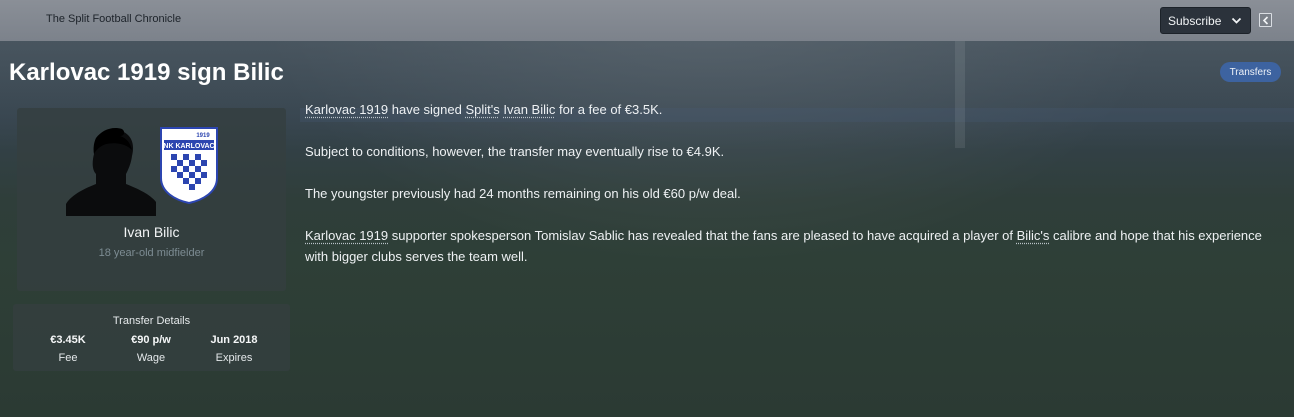  What do you see at coordinates (203, 136) in the screenshot?
I see `crest-year-text: 1919` at bounding box center [203, 136].